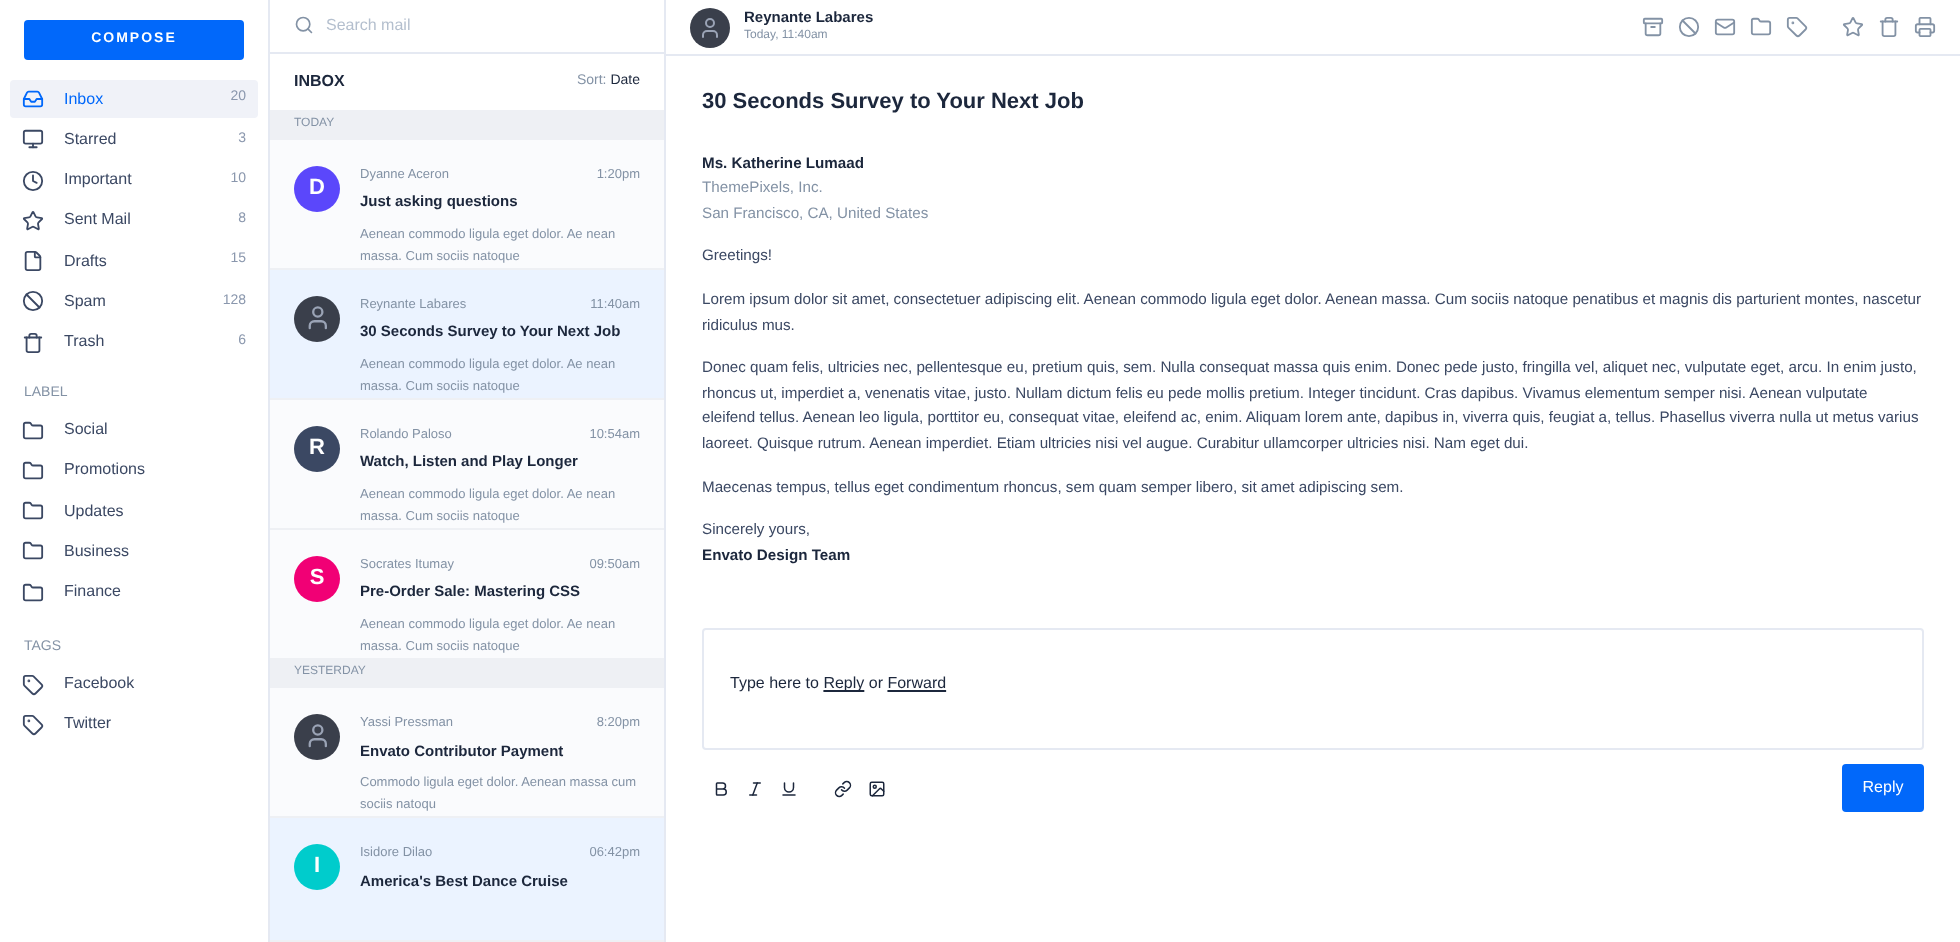 This screenshot has width=1960, height=942. What do you see at coordinates (134, 592) in the screenshot?
I see `label-item: Finance` at bounding box center [134, 592].